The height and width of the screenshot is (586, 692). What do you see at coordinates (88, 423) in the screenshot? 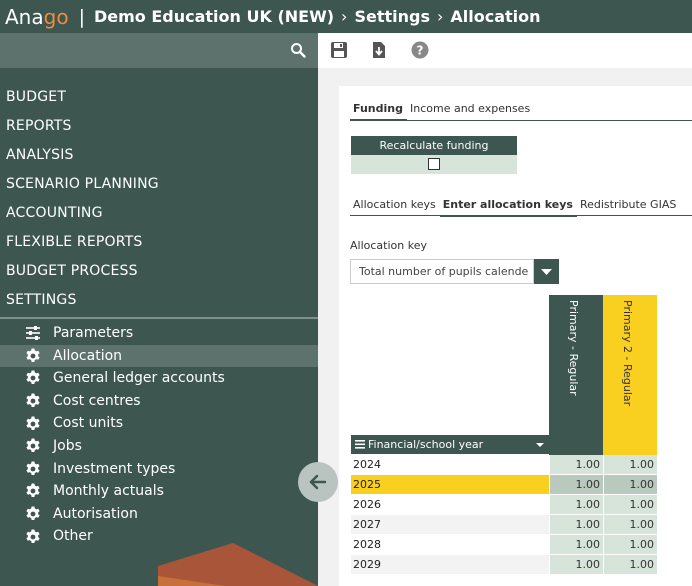
I see `submenu-label: Cost units` at bounding box center [88, 423].